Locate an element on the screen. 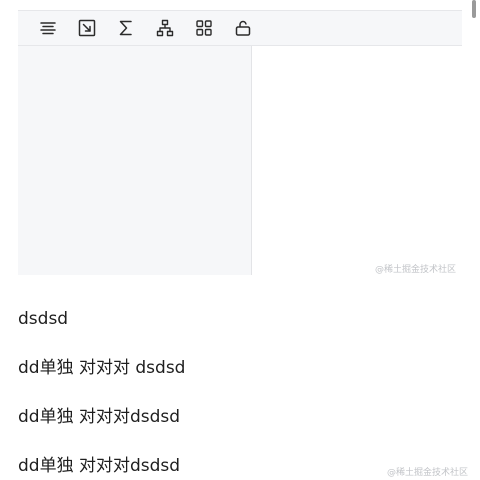  editor-toolbar is located at coordinates (240, 28).